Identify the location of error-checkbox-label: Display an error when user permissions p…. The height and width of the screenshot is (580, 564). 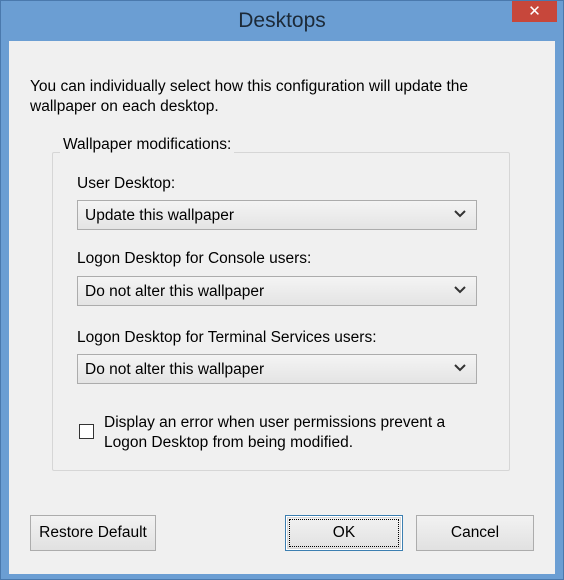
(294, 433).